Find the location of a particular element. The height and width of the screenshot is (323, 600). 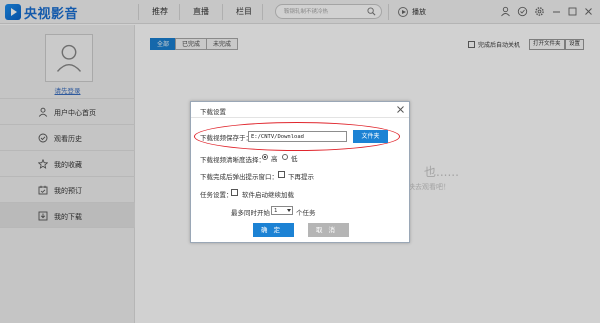

task-settings-label: 任务设置： is located at coordinates (216, 195).